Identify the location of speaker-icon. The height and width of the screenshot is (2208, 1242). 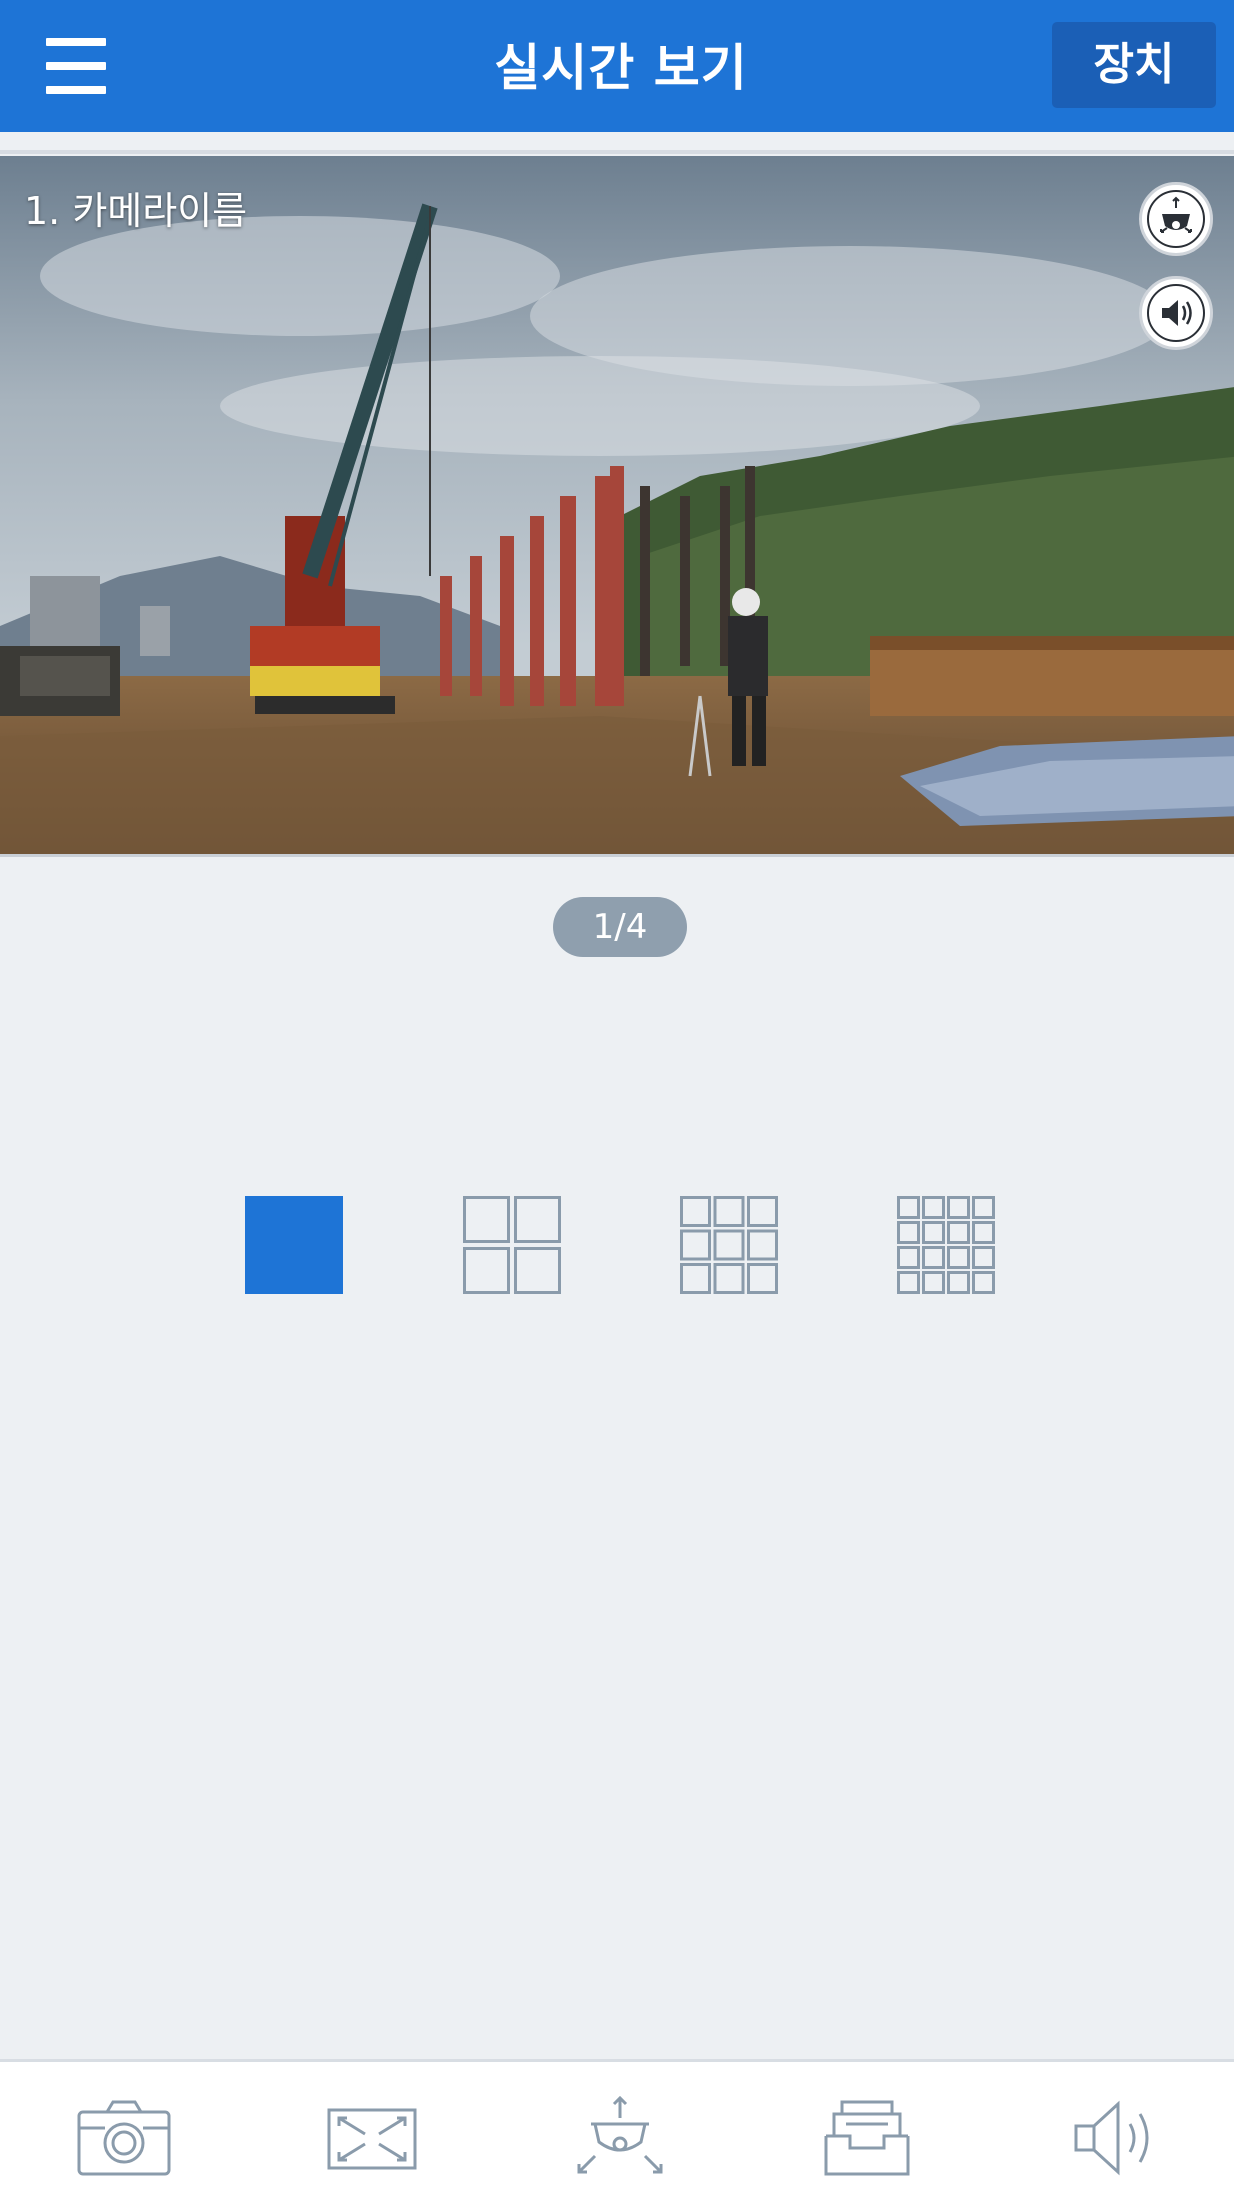
(1176, 313).